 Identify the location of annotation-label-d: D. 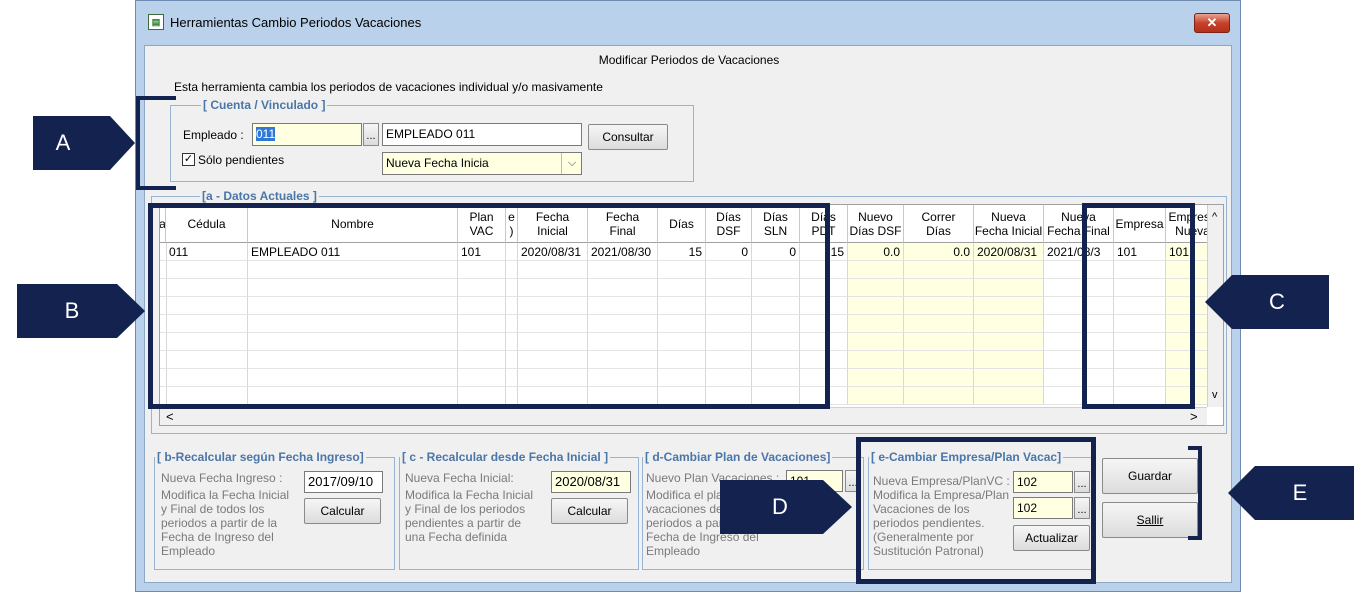
(780, 506).